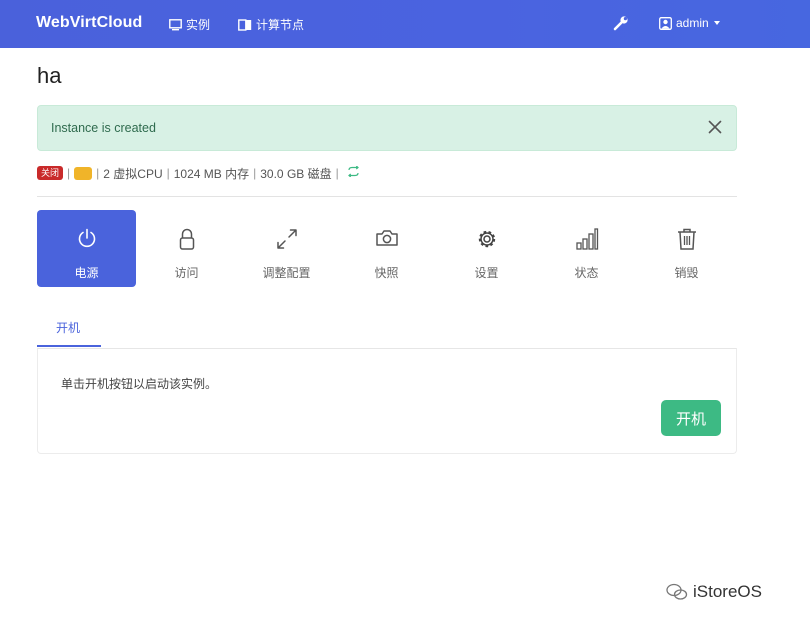  What do you see at coordinates (133, 173) in the screenshot?
I see `vcpu-info: 2 虚拟CPU` at bounding box center [133, 173].